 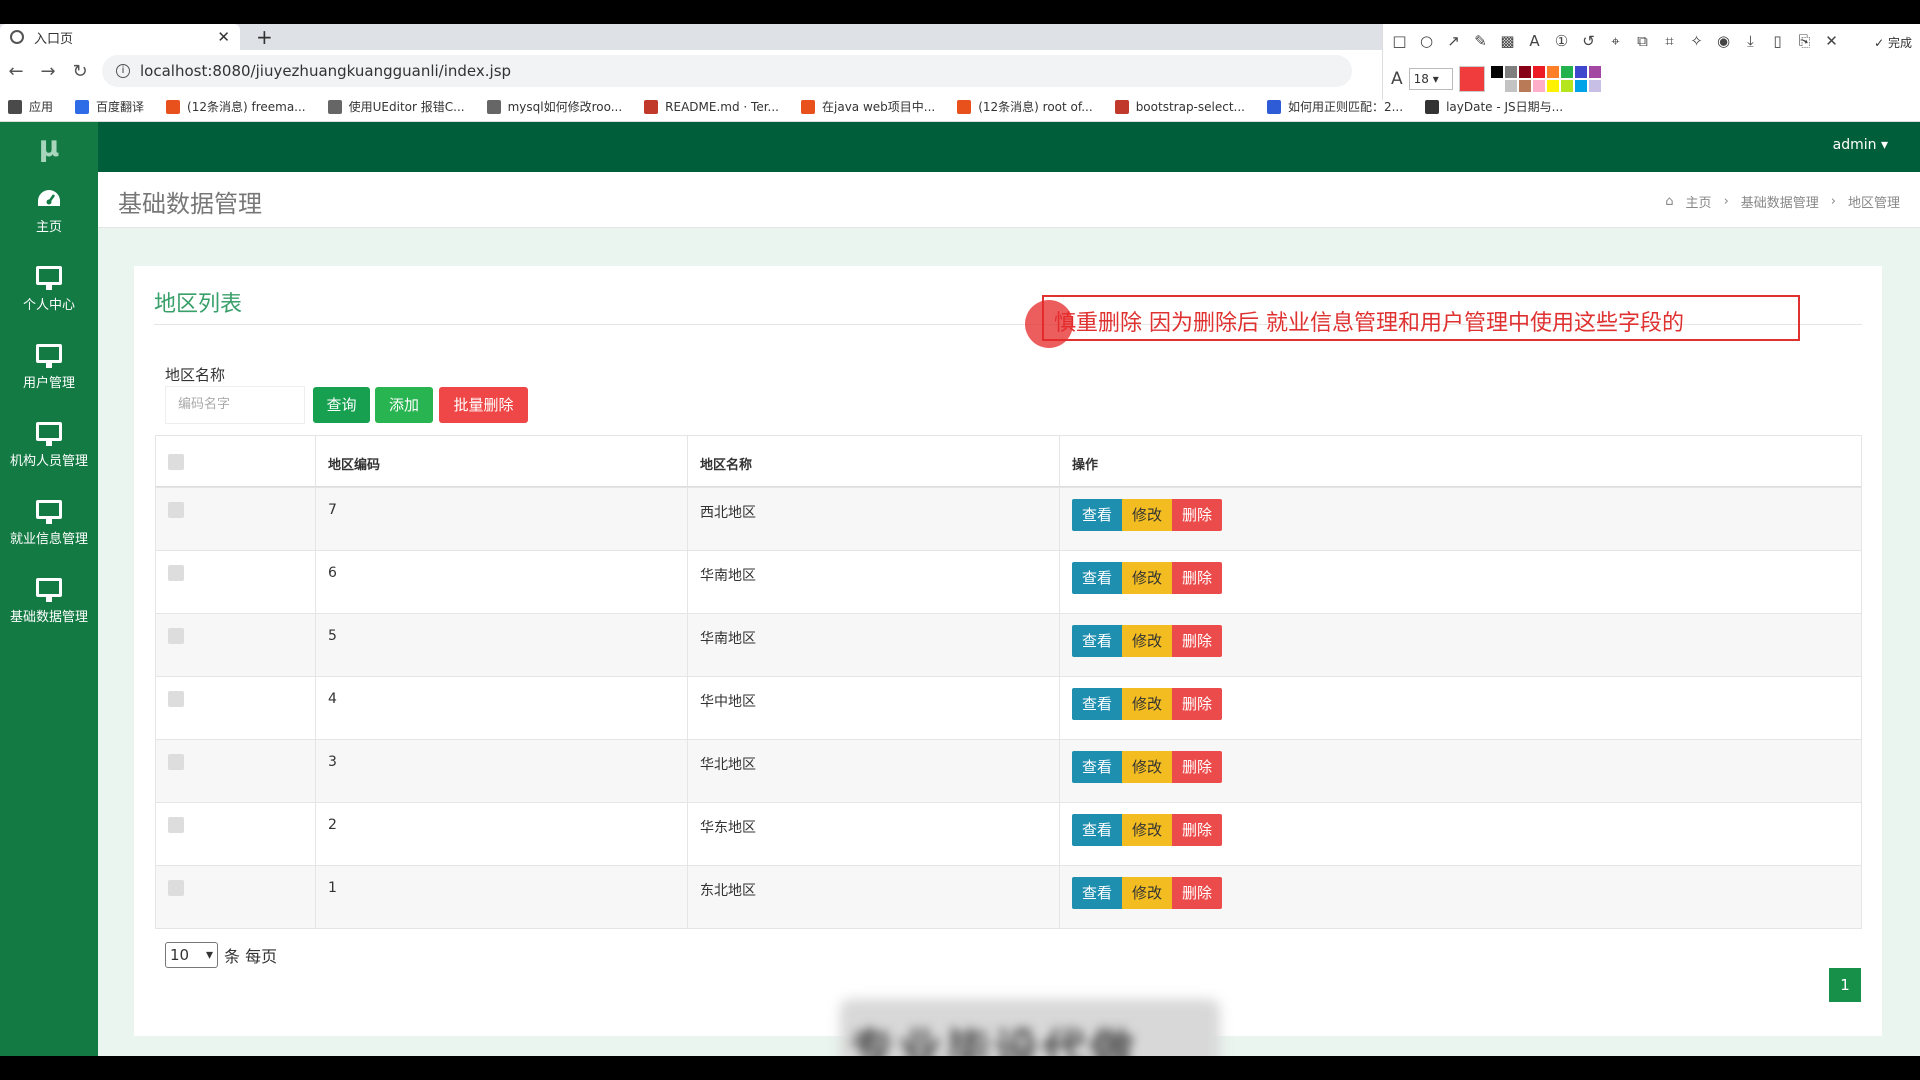 What do you see at coordinates (1669, 41) in the screenshot?
I see `ocr-icon: ⌗` at bounding box center [1669, 41].